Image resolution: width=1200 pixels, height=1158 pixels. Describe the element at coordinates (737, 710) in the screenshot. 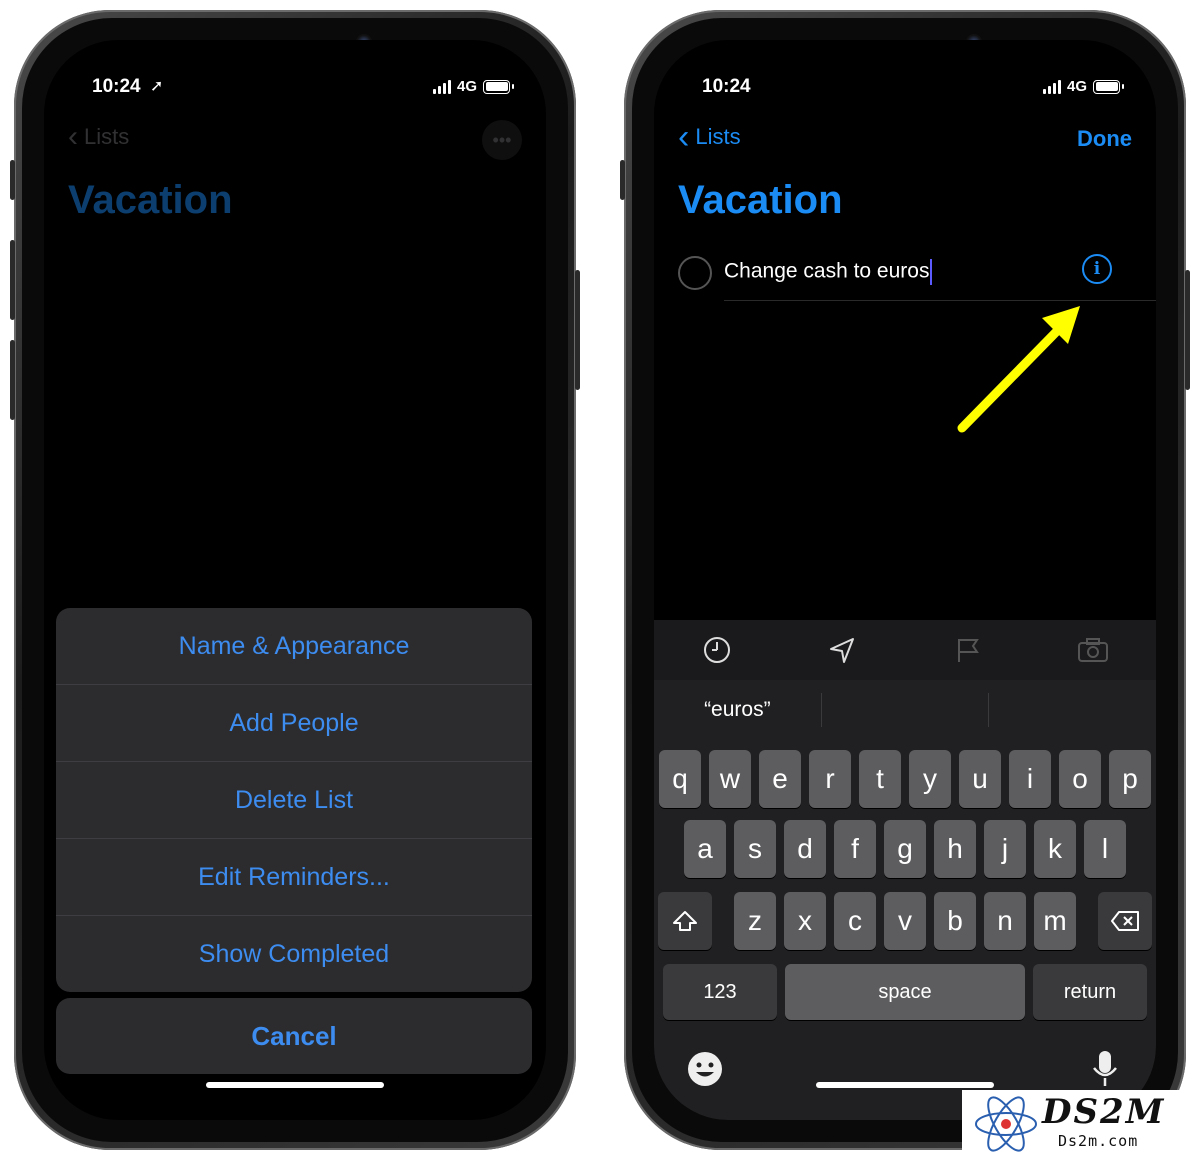

I see `suggestion-1: “euros”` at that location.